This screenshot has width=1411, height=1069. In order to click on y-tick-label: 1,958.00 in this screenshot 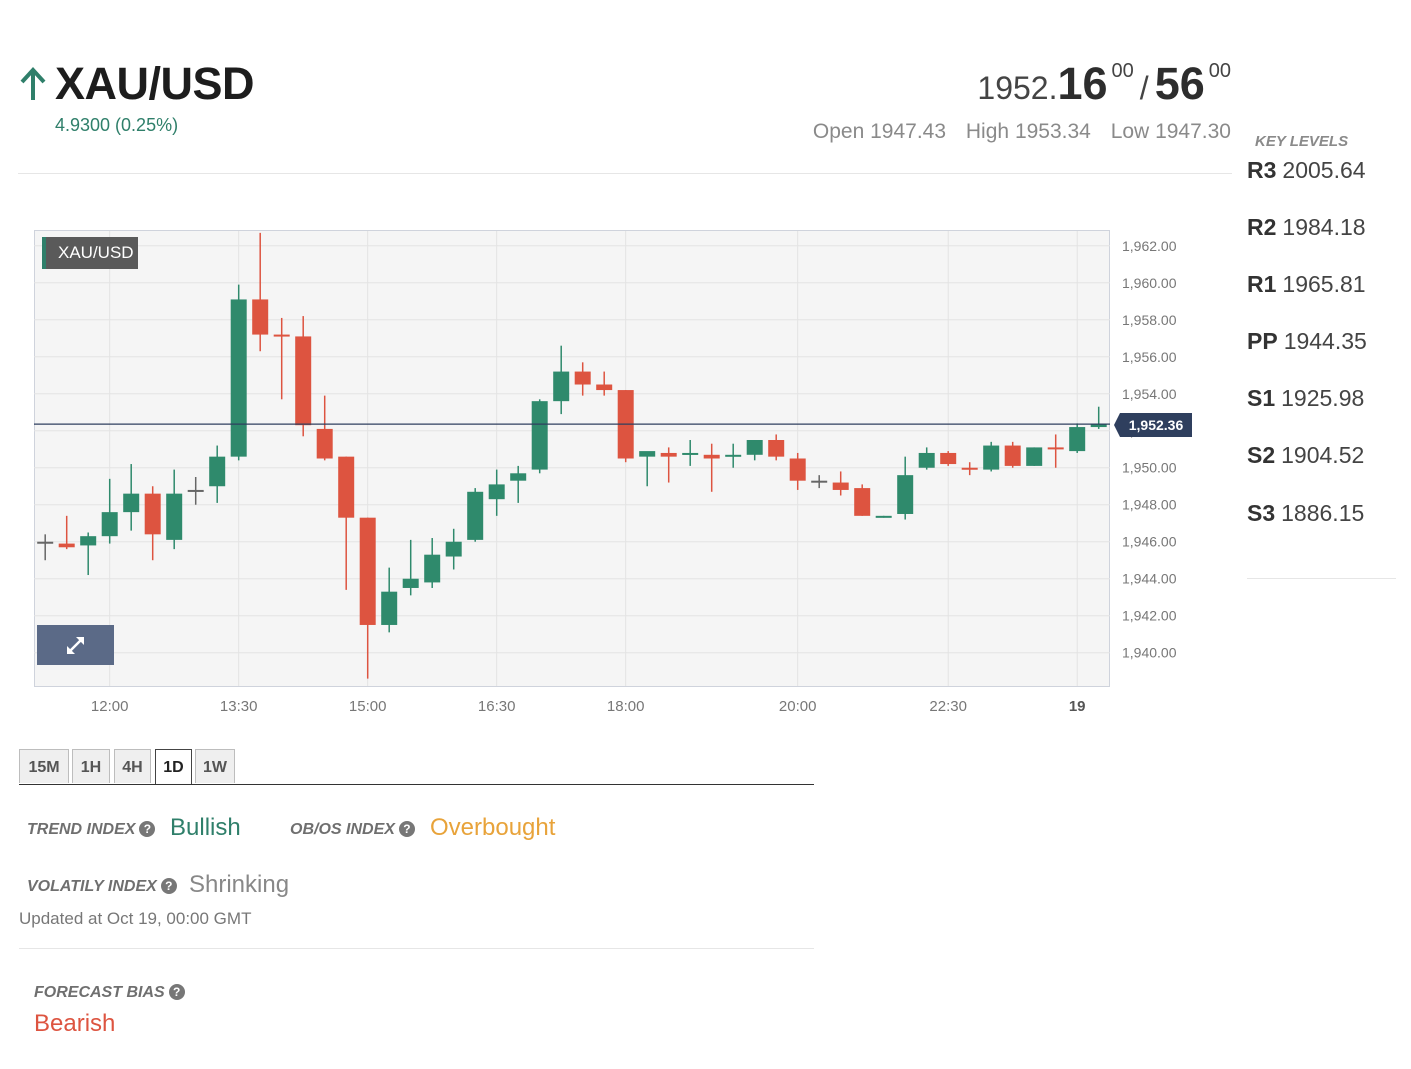, I will do `click(1149, 320)`.